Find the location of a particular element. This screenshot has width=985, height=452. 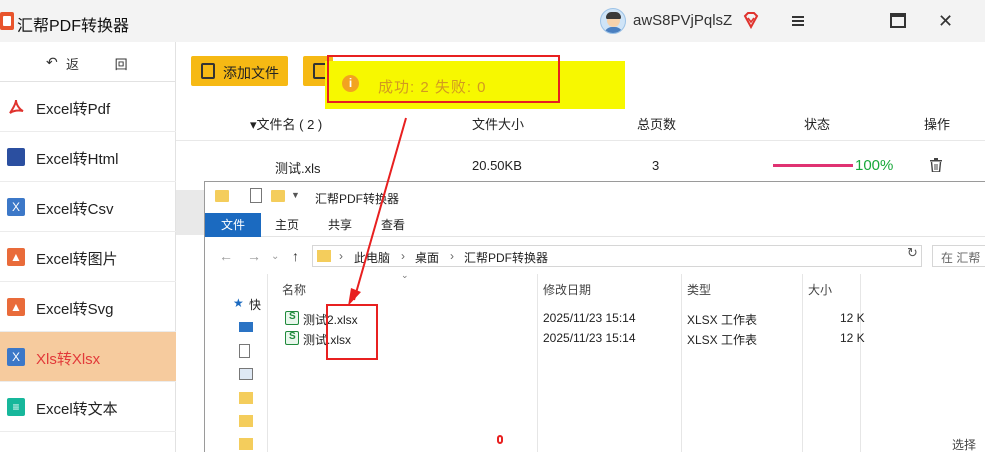

sidebar-item-excel-text: ≡ Excel转文本 is located at coordinates (88, 407).